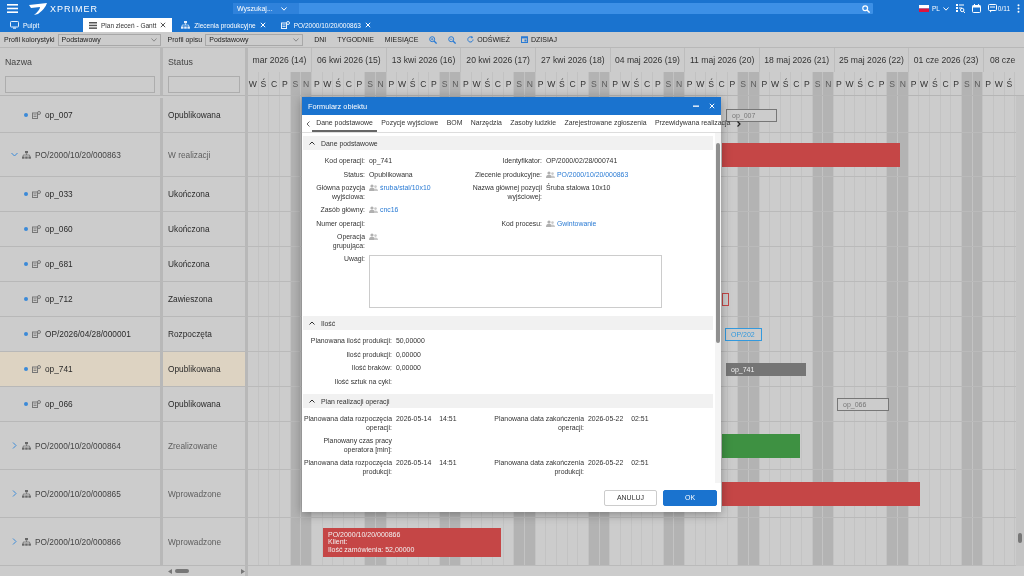  Describe the element at coordinates (38, 8) in the screenshot. I see `logo-icon` at that location.